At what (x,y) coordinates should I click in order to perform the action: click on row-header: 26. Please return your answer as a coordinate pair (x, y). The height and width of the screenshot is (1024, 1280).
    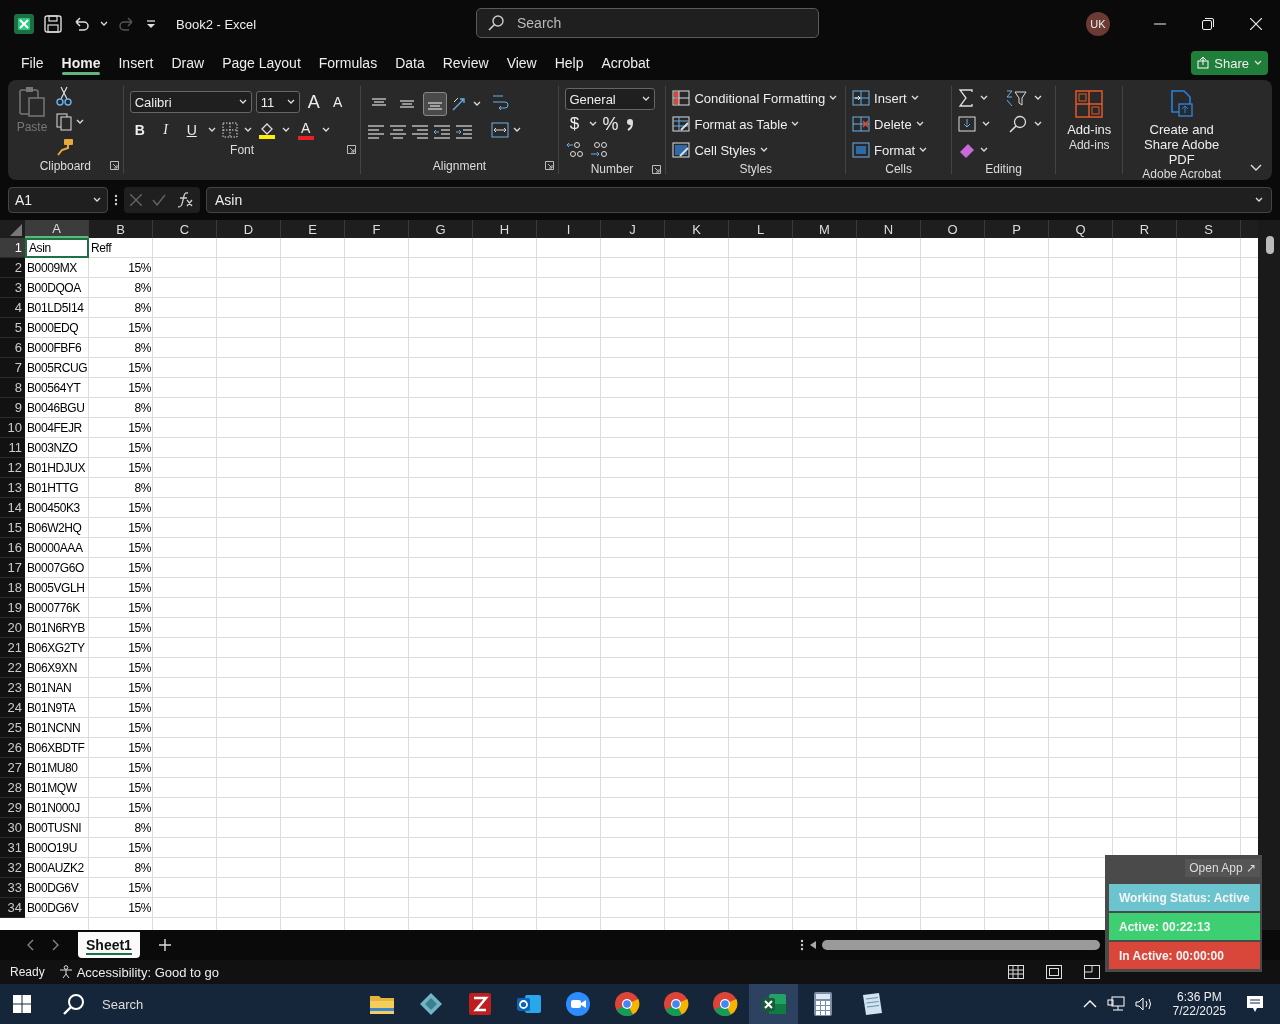
    Looking at the image, I should click on (12, 748).